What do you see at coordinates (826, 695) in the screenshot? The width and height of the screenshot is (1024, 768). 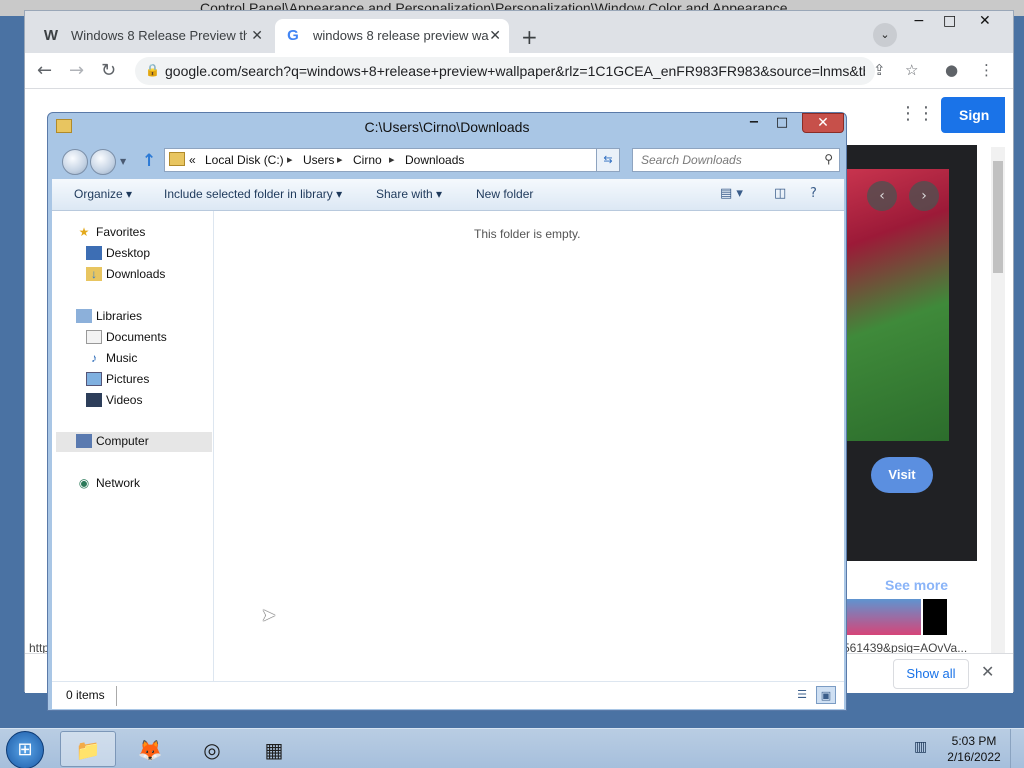 I see `large-icons-view-icon: ▣` at bounding box center [826, 695].